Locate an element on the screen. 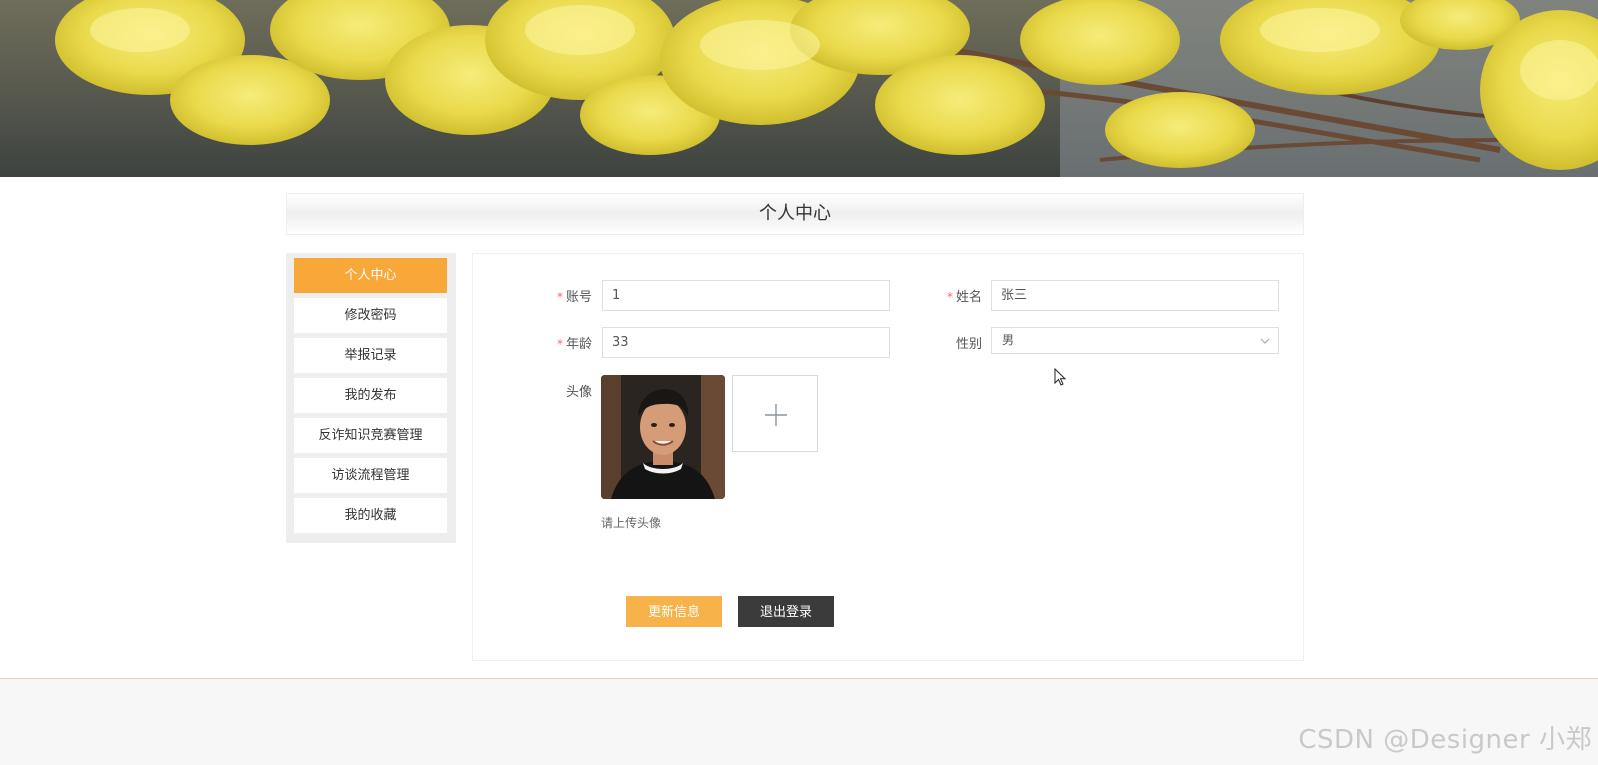 This screenshot has width=1598, height=765. sidebar-item-change-password: 修改密码 is located at coordinates (370, 315).